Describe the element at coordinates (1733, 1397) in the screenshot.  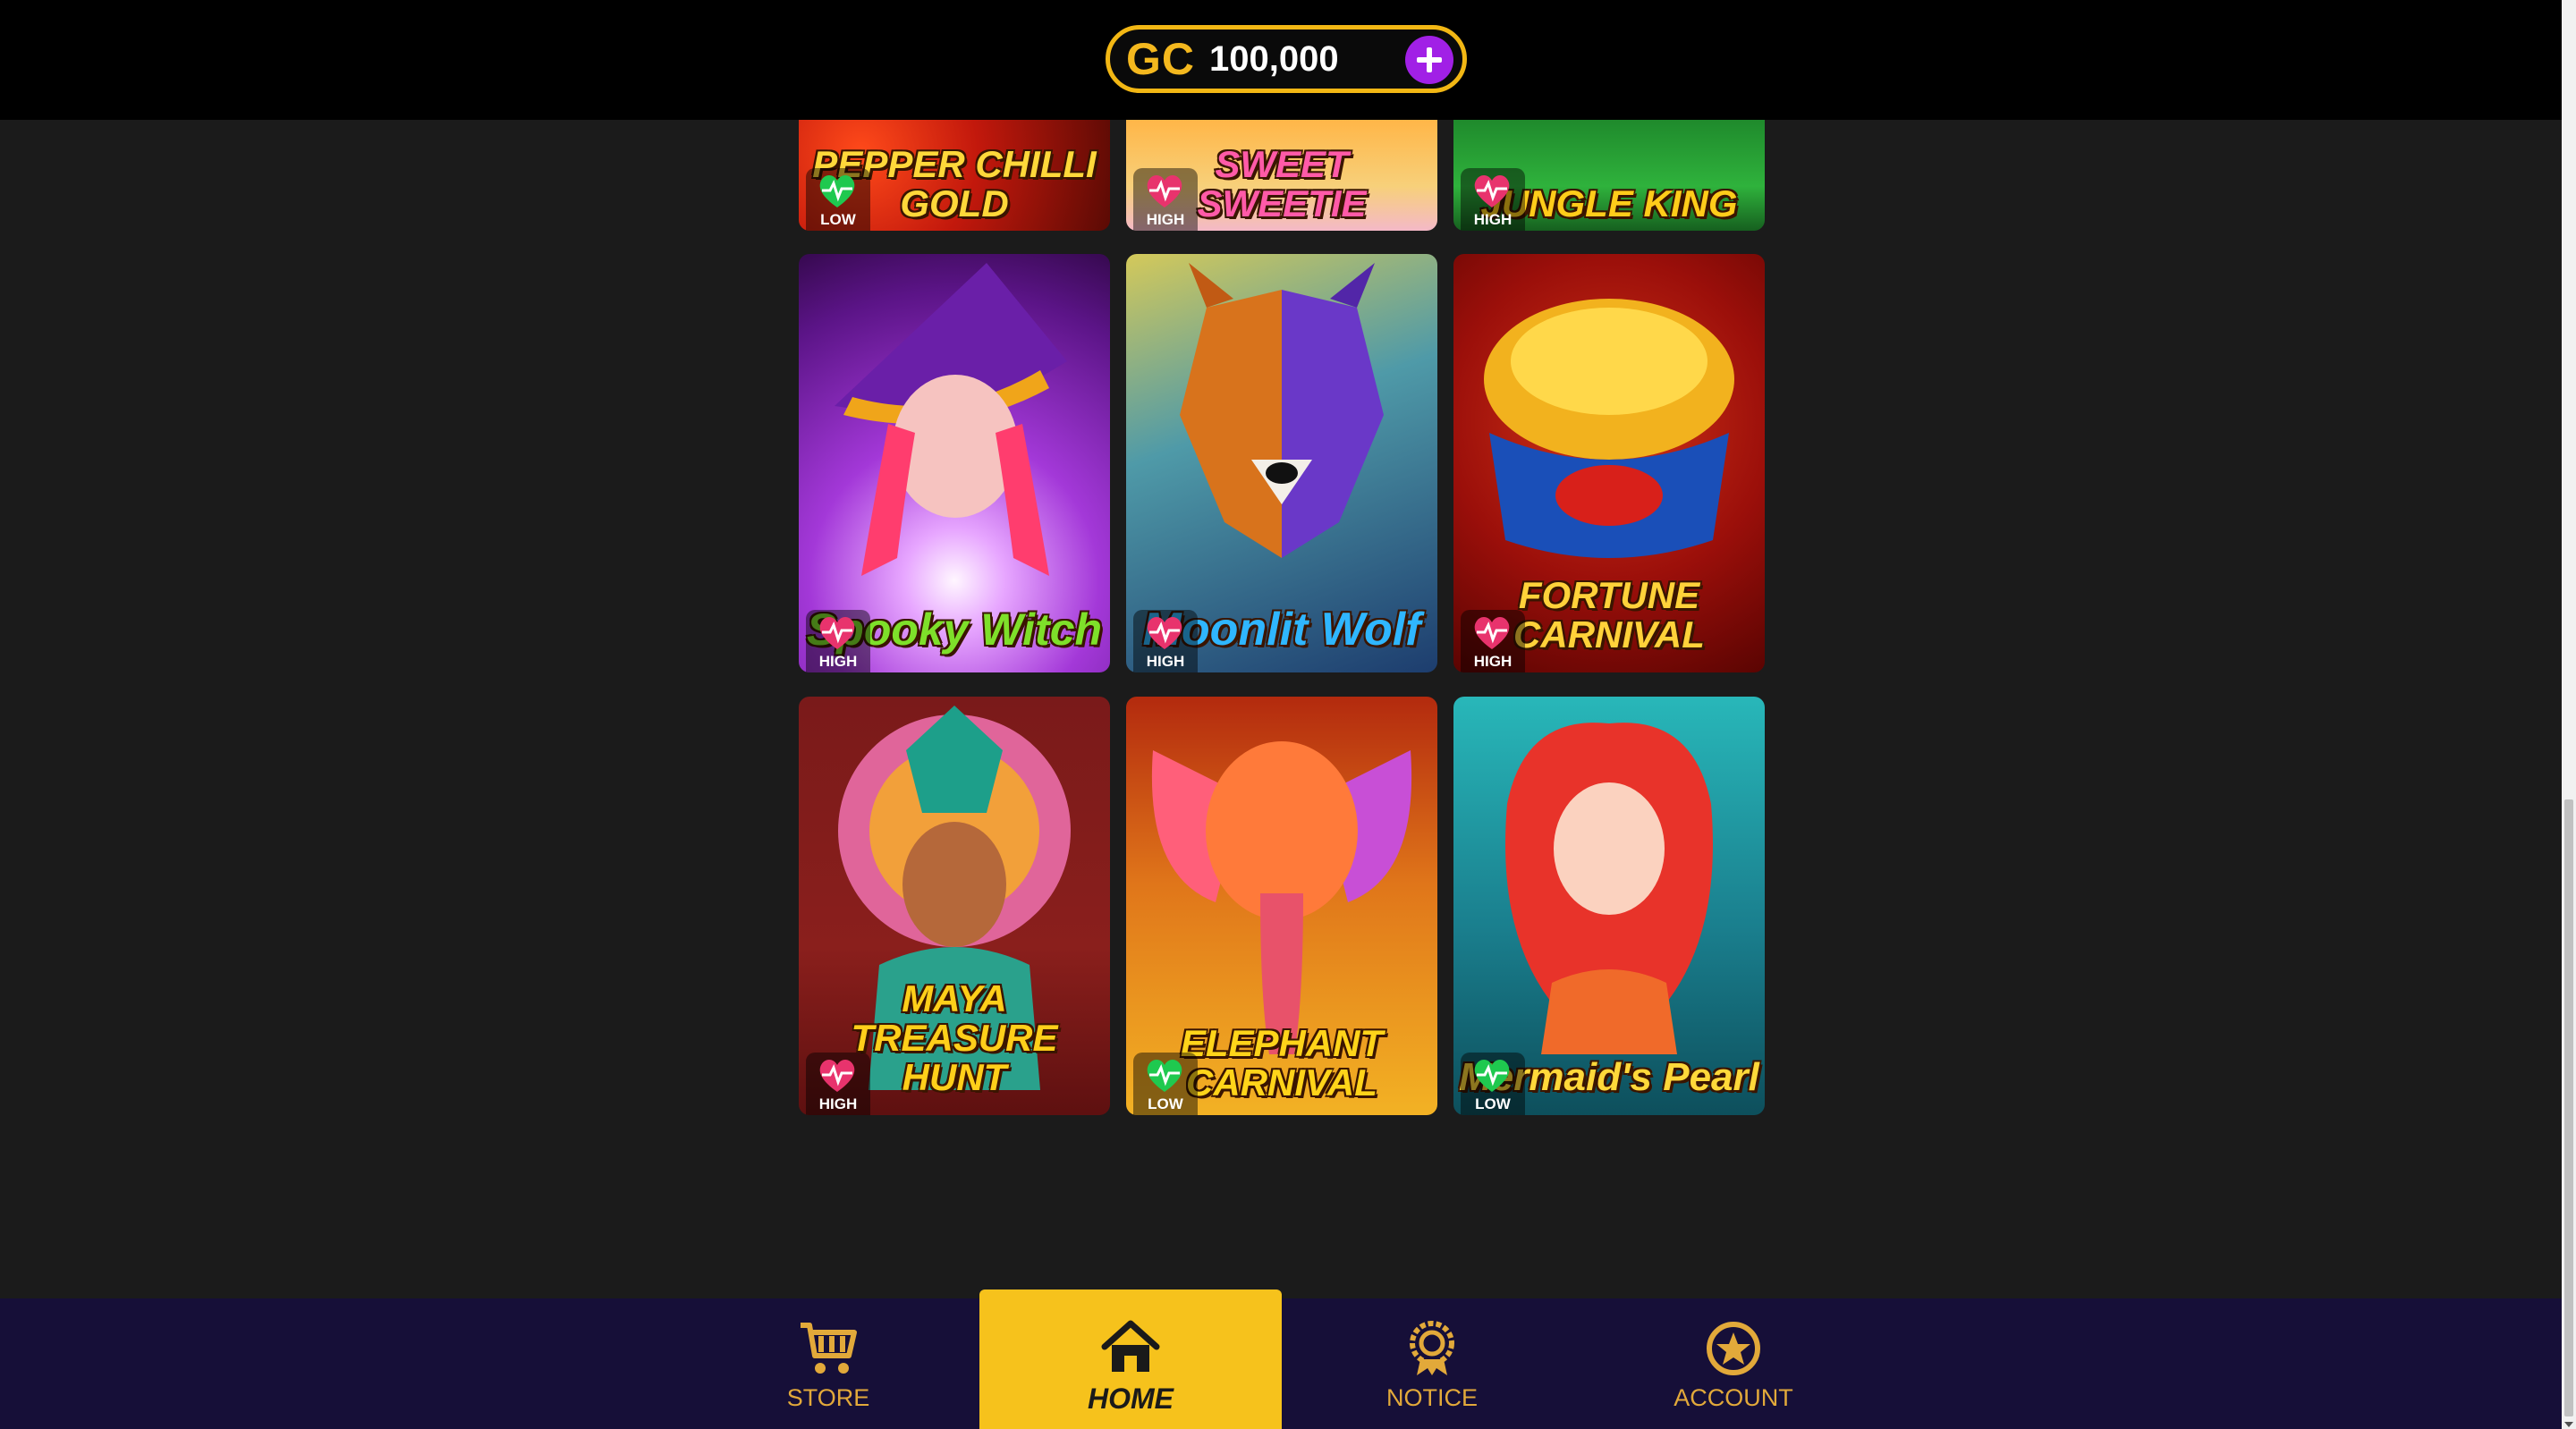
I see `nav-label: ACCOUNT` at that location.